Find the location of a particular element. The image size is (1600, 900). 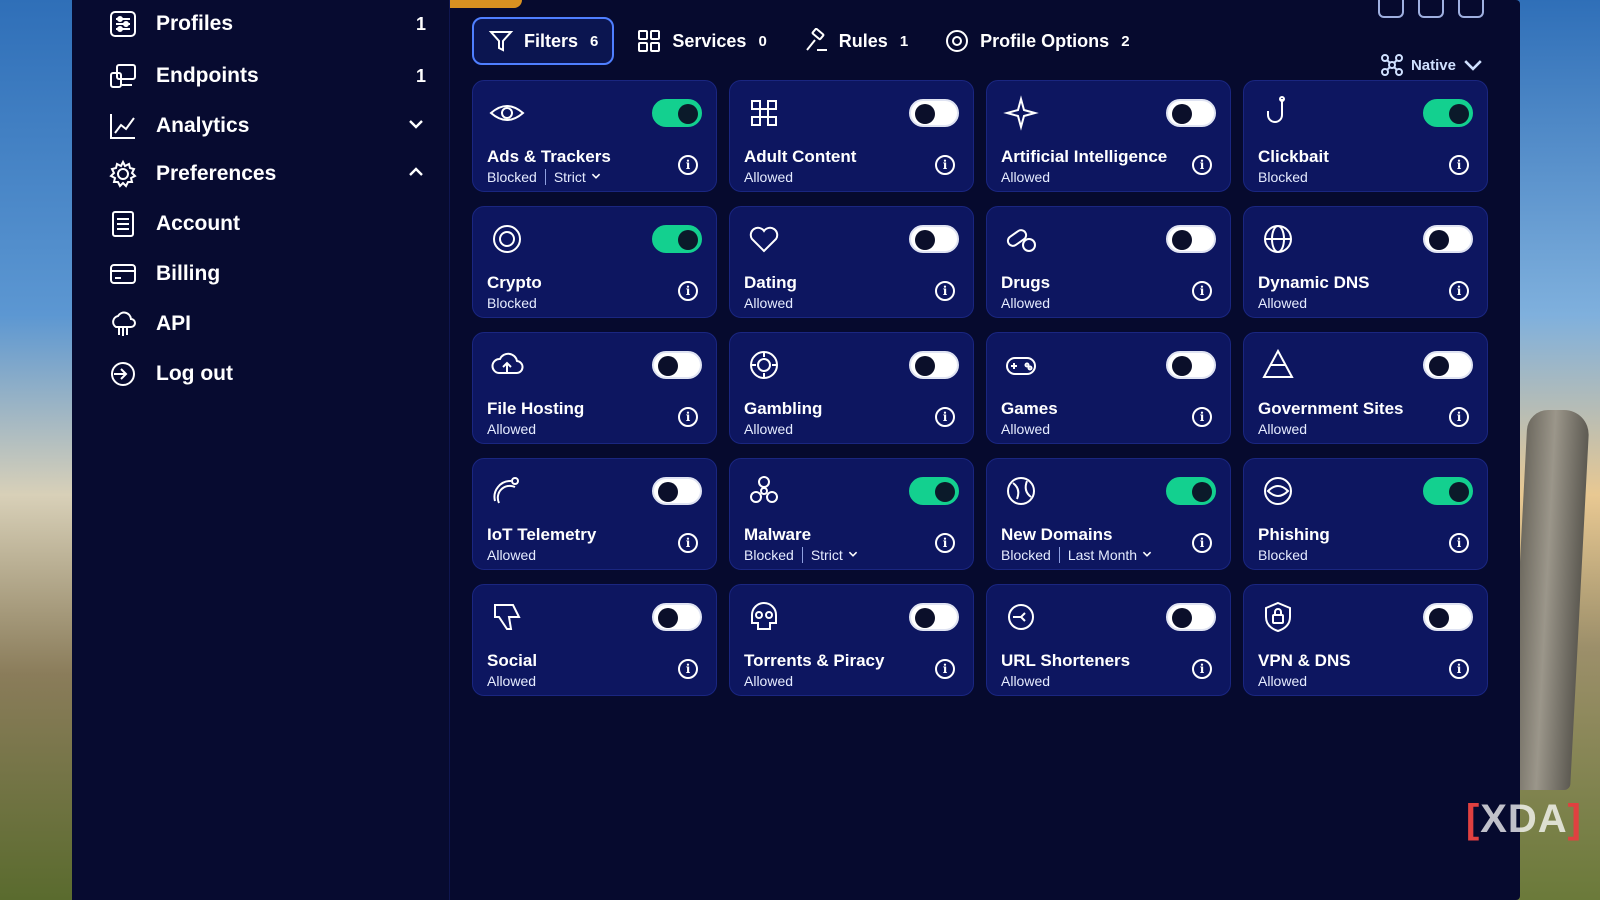

filter-card-social: Social Allowed i is located at coordinates (594, 640).